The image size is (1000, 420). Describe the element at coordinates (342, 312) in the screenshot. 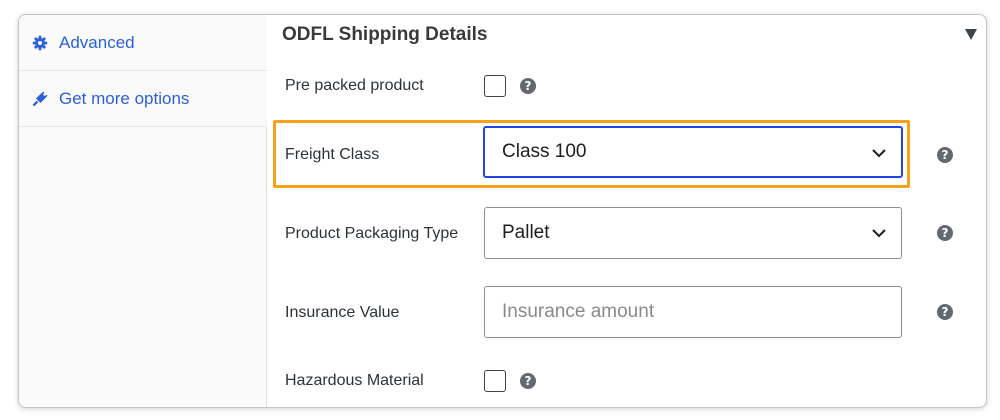

I see `insurance-value-label: Insurance Value` at that location.